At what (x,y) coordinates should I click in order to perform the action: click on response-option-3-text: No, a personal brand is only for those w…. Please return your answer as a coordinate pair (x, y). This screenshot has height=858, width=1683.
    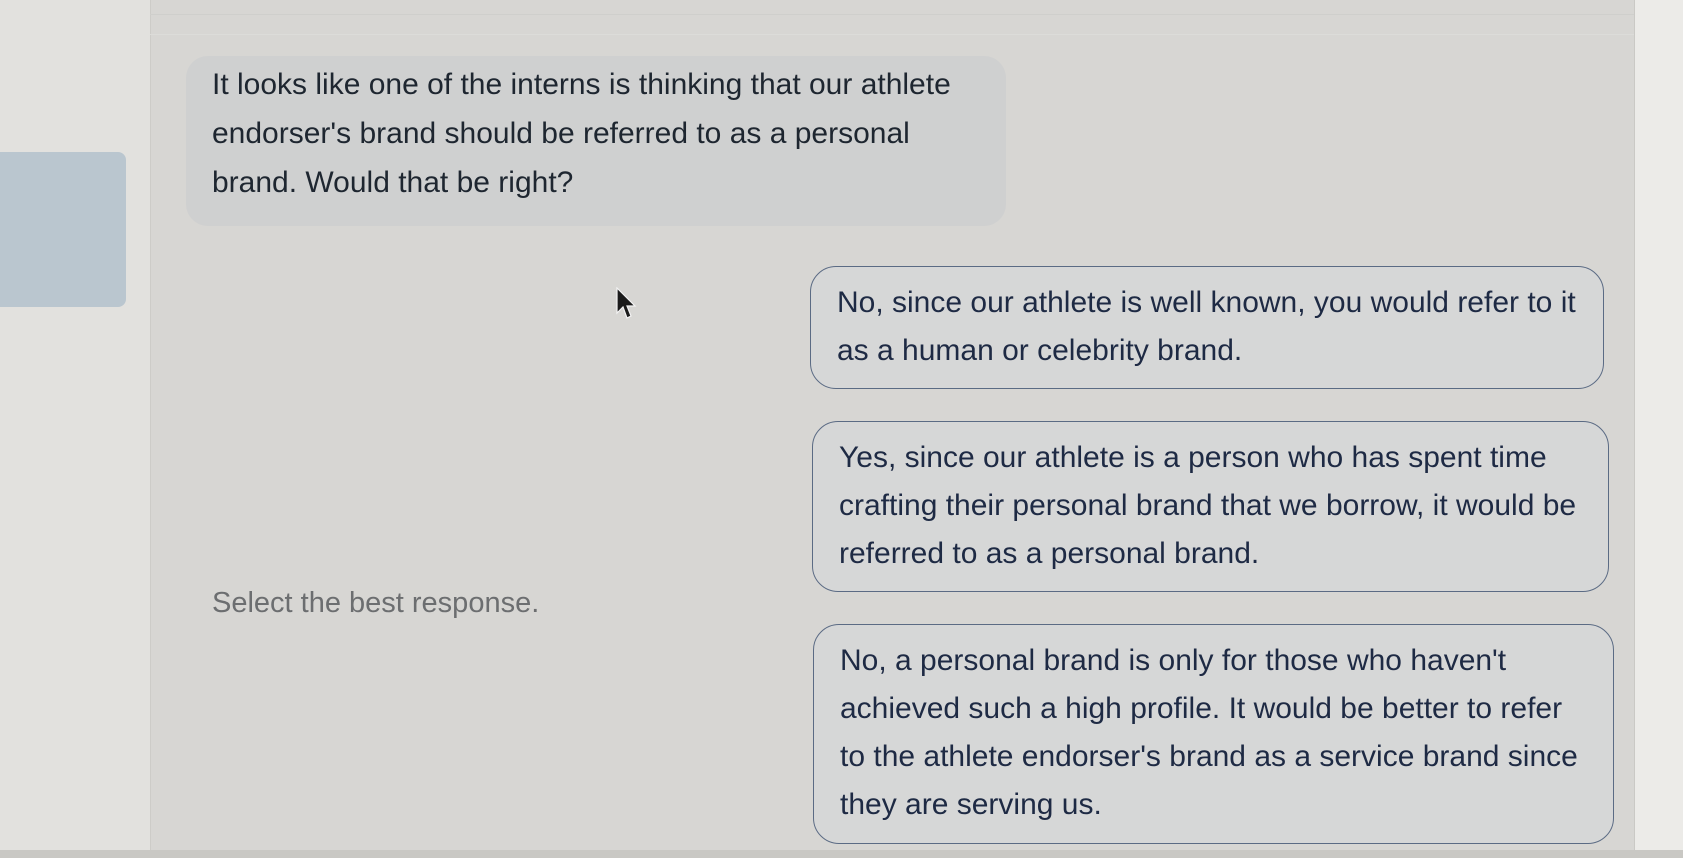
    Looking at the image, I should click on (1209, 732).